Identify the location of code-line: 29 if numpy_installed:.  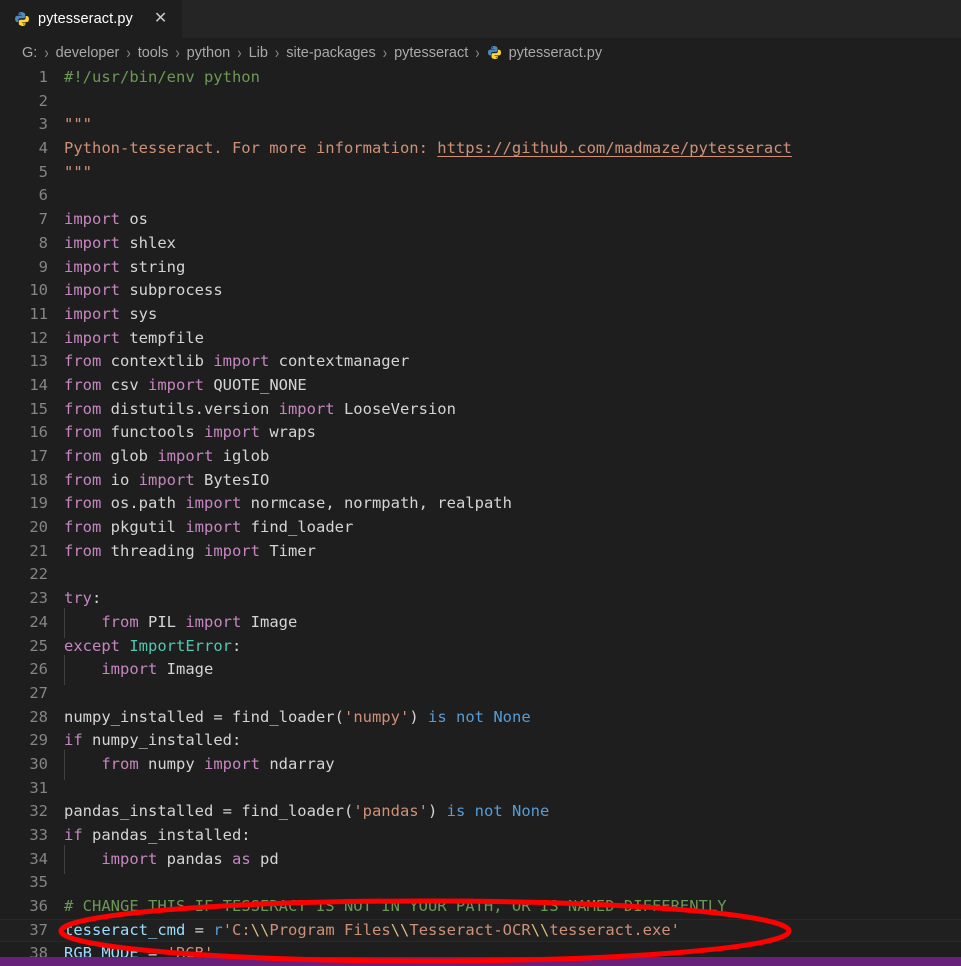
(480, 741).